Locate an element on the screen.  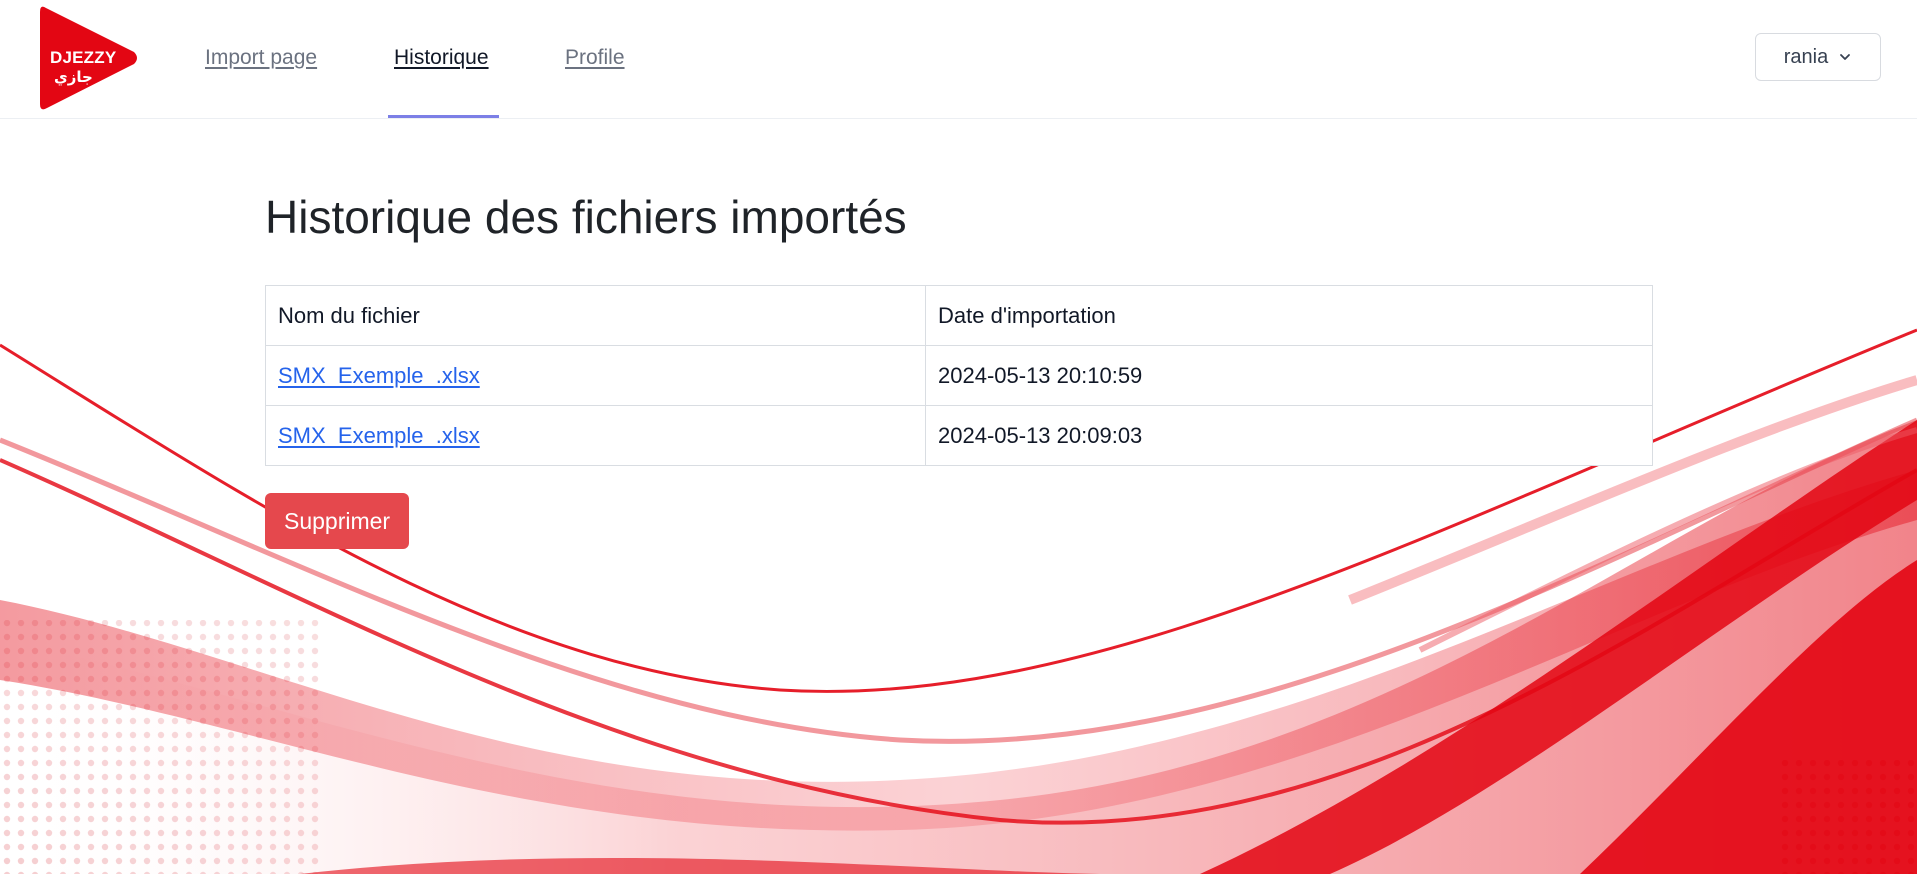
logo-arabic-text: جازي is located at coordinates (73, 77).